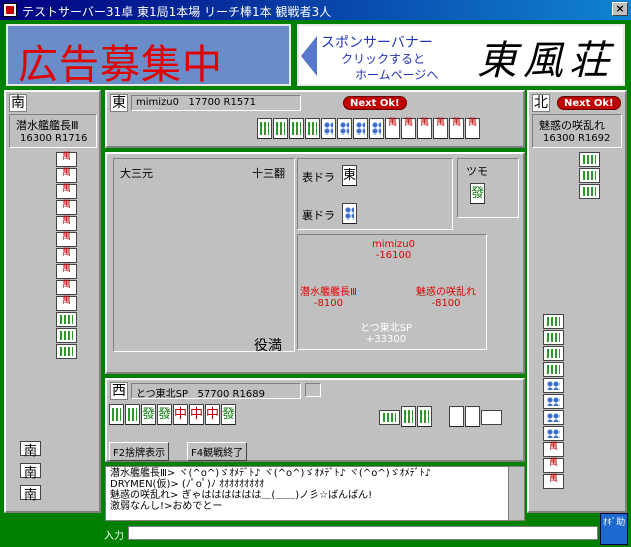  I want to click on title-bar: テストサーバー31卓 東1局1本場 リーチ棒1本 観戦者3人 ×, so click(315, 10).